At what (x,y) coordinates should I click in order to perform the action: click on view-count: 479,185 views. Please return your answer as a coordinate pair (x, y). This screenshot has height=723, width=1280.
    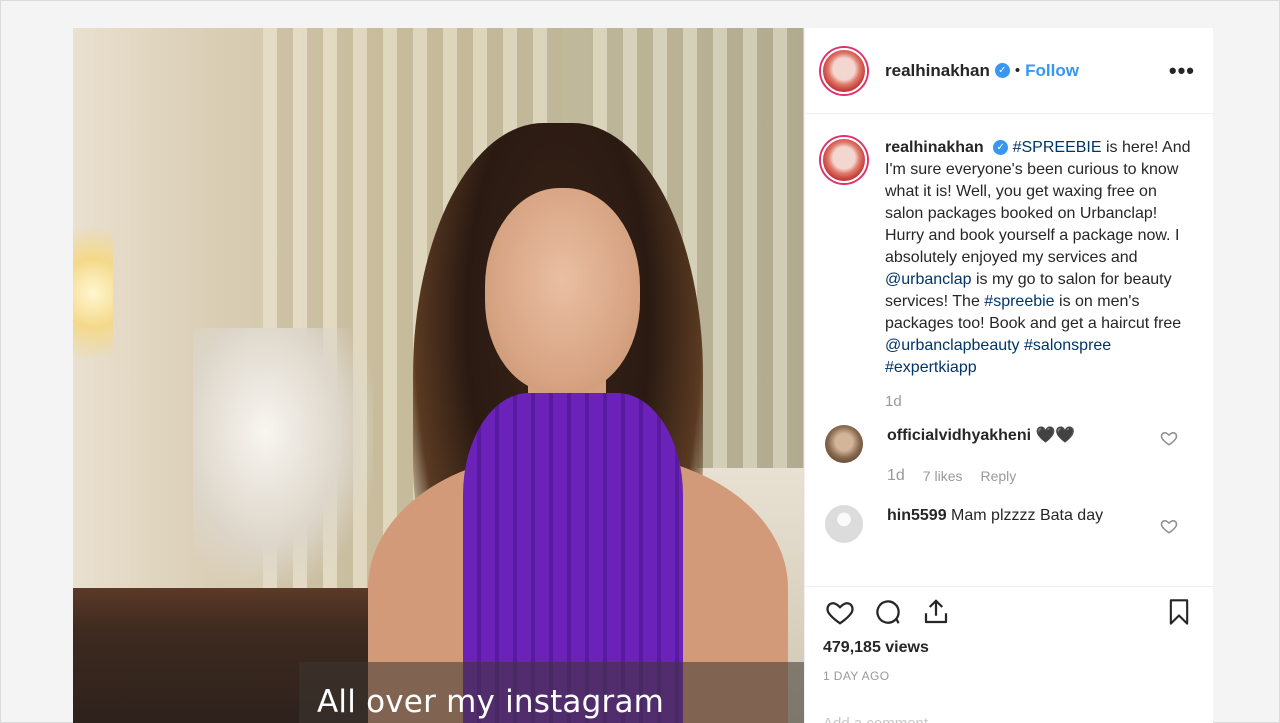
    Looking at the image, I should click on (1009, 648).